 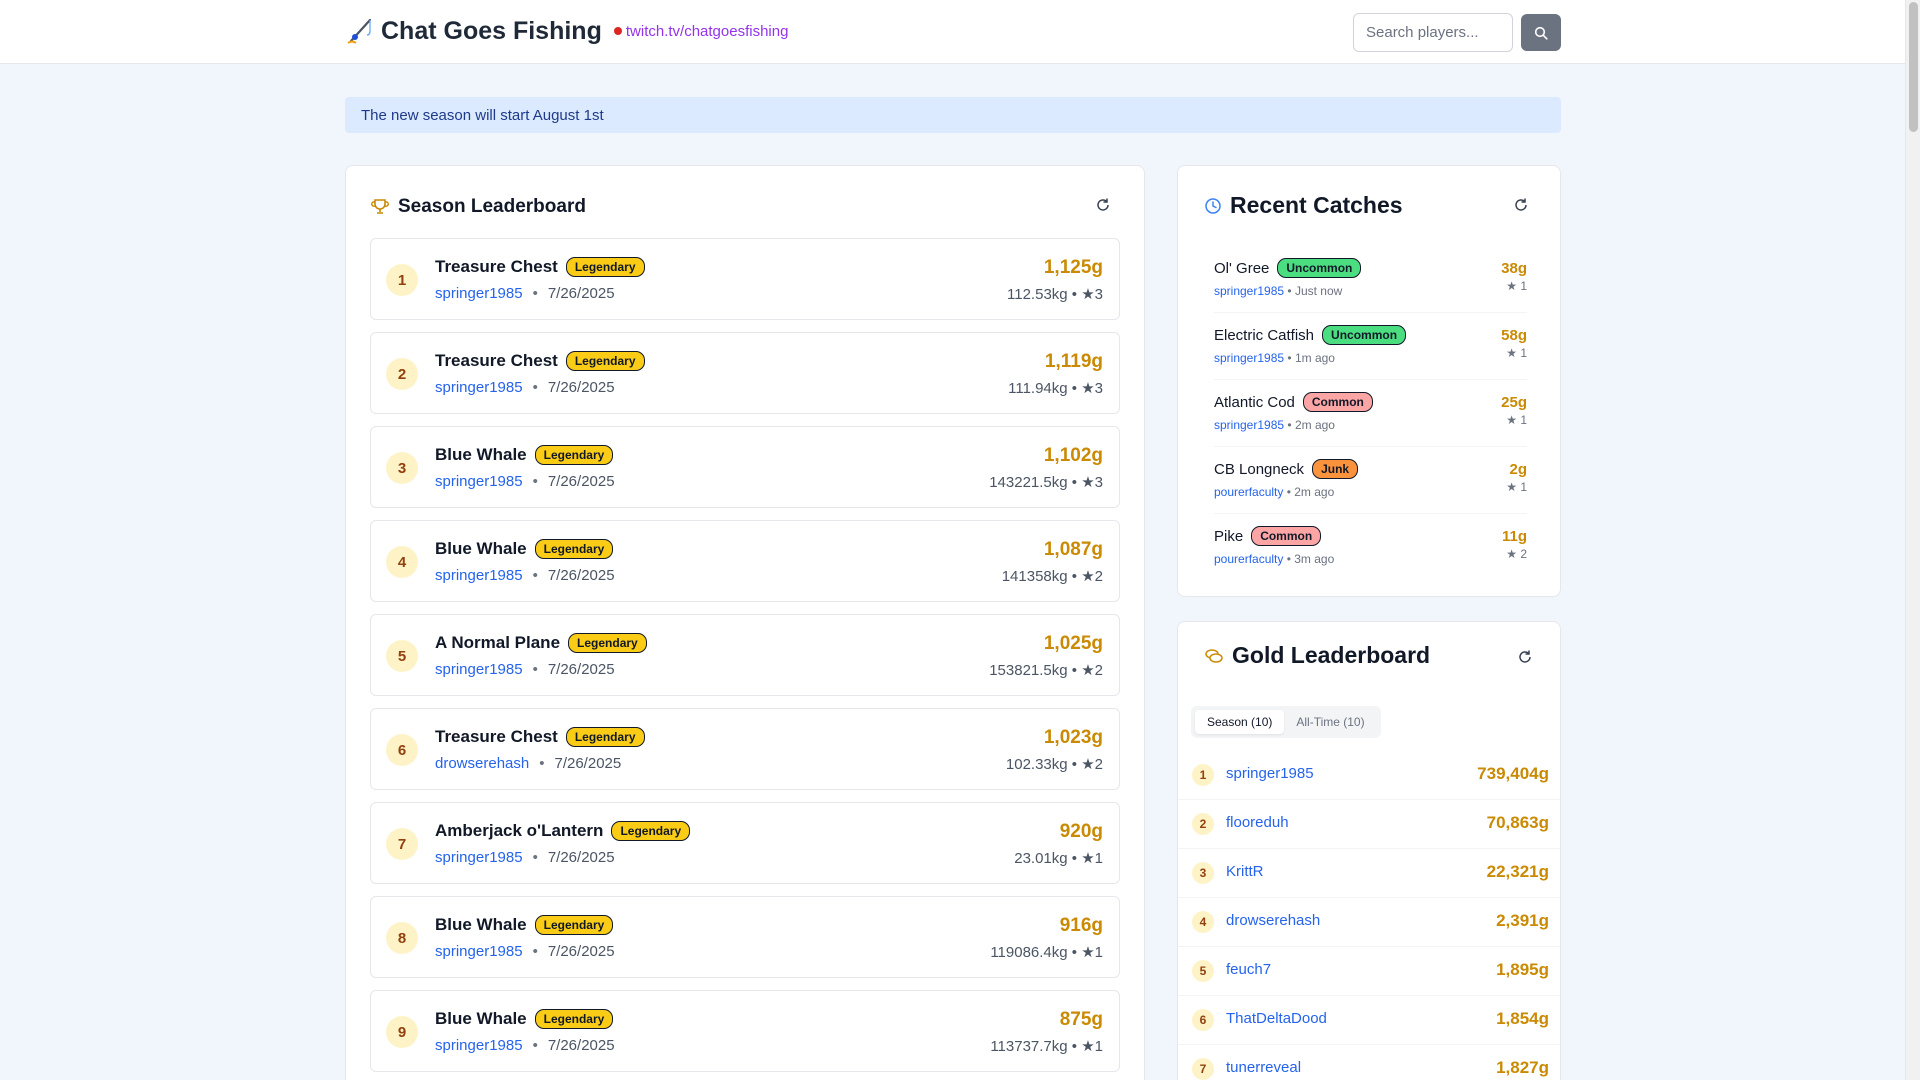 I want to click on catch-meta: pourerfaculty • 3m ago, so click(x=1274, y=559).